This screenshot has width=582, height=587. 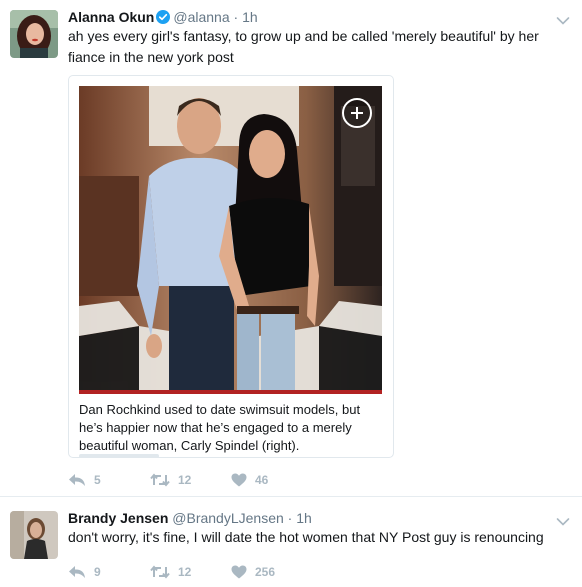 What do you see at coordinates (262, 480) in the screenshot?
I see `like-count: 46` at bounding box center [262, 480].